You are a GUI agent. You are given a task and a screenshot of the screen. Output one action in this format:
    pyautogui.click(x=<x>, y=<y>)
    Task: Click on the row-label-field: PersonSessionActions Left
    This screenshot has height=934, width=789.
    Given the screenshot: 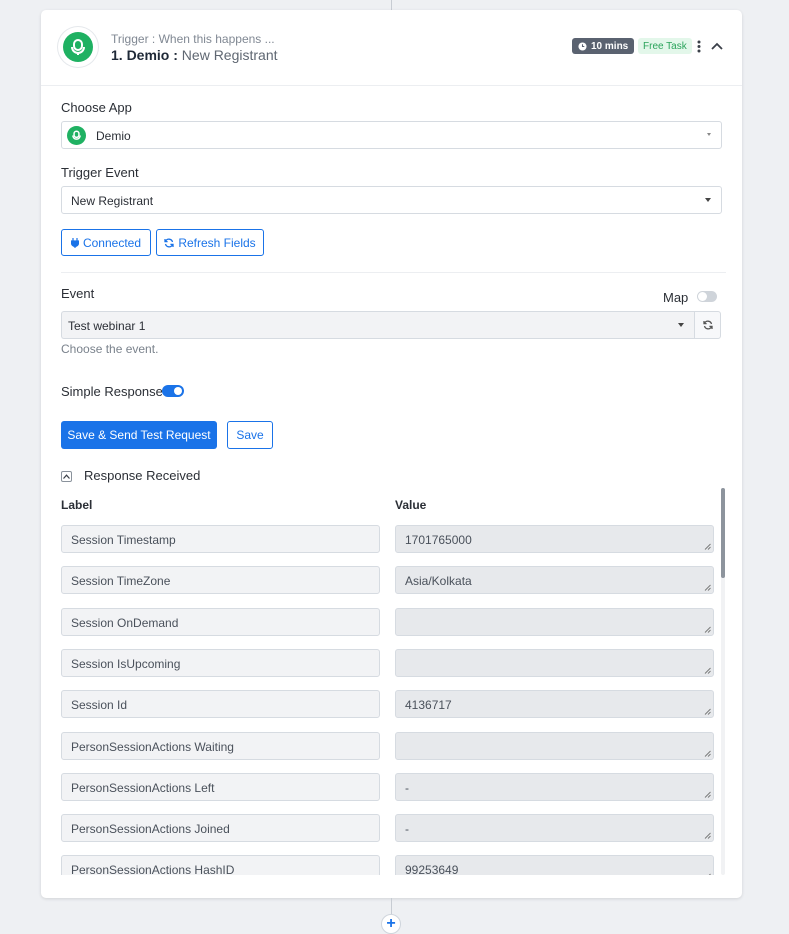 What is the action you would take?
    pyautogui.click(x=220, y=786)
    